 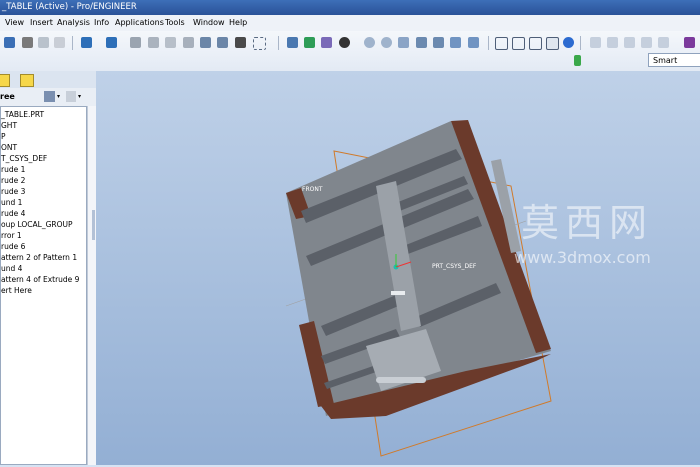 I want to click on save-icon, so click(x=9, y=42).